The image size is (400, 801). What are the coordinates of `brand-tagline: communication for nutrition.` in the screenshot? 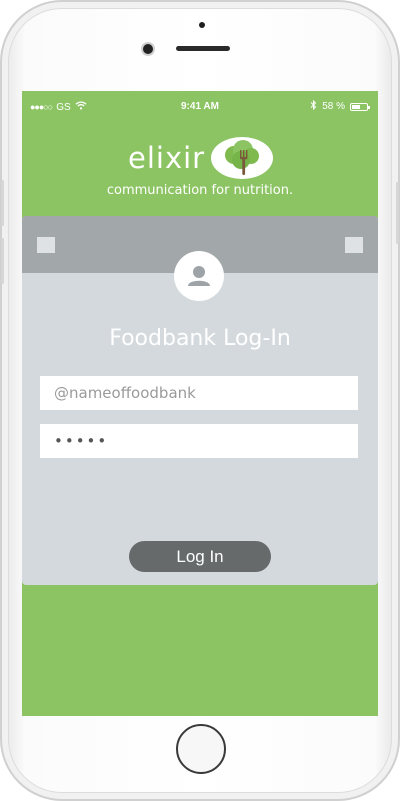 It's located at (200, 190).